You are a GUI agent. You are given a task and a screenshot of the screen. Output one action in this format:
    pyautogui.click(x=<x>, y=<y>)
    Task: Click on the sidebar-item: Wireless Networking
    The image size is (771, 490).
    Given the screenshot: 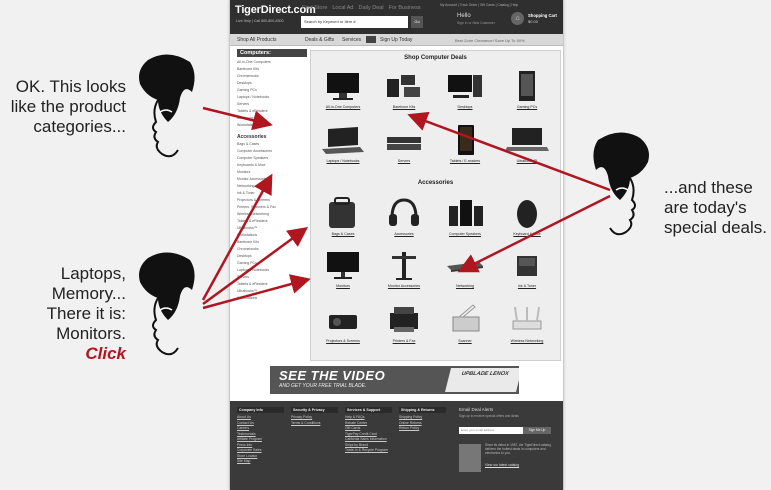 What is the action you would take?
    pyautogui.click(x=272, y=214)
    